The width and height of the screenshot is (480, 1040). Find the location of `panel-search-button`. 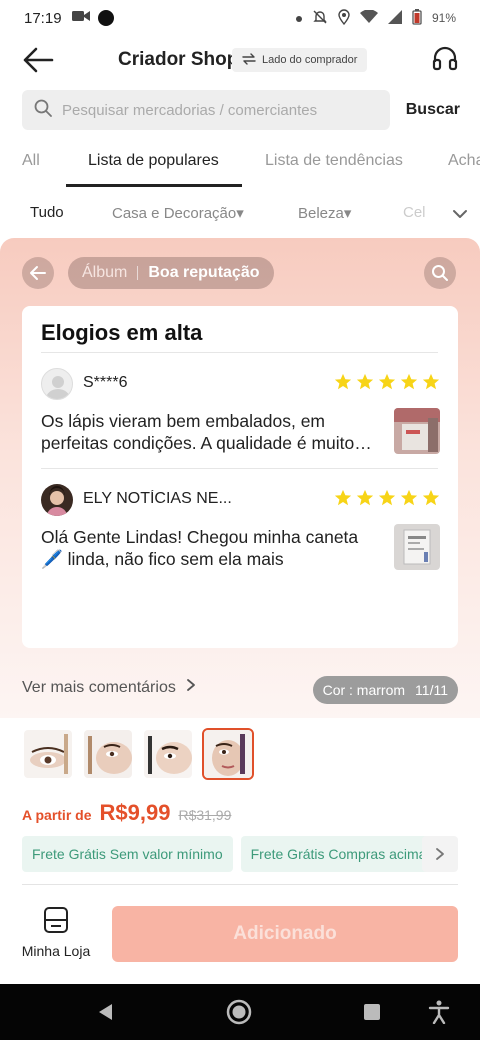

panel-search-button is located at coordinates (440, 273).